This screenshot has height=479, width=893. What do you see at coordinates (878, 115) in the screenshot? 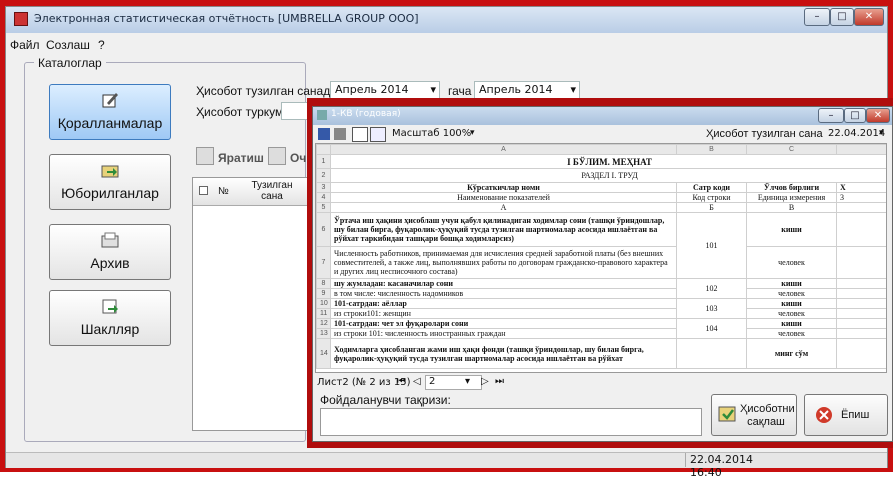
I see `report-close-button: ✕` at bounding box center [878, 115].